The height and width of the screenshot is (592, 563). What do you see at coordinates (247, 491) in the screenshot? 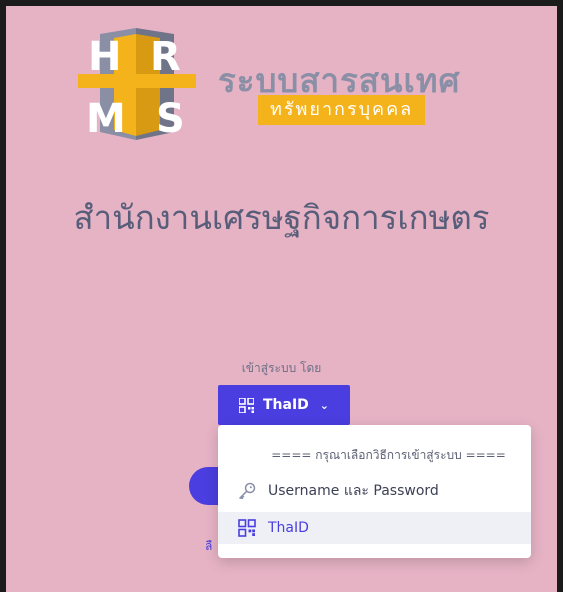
I see `key-icon` at bounding box center [247, 491].